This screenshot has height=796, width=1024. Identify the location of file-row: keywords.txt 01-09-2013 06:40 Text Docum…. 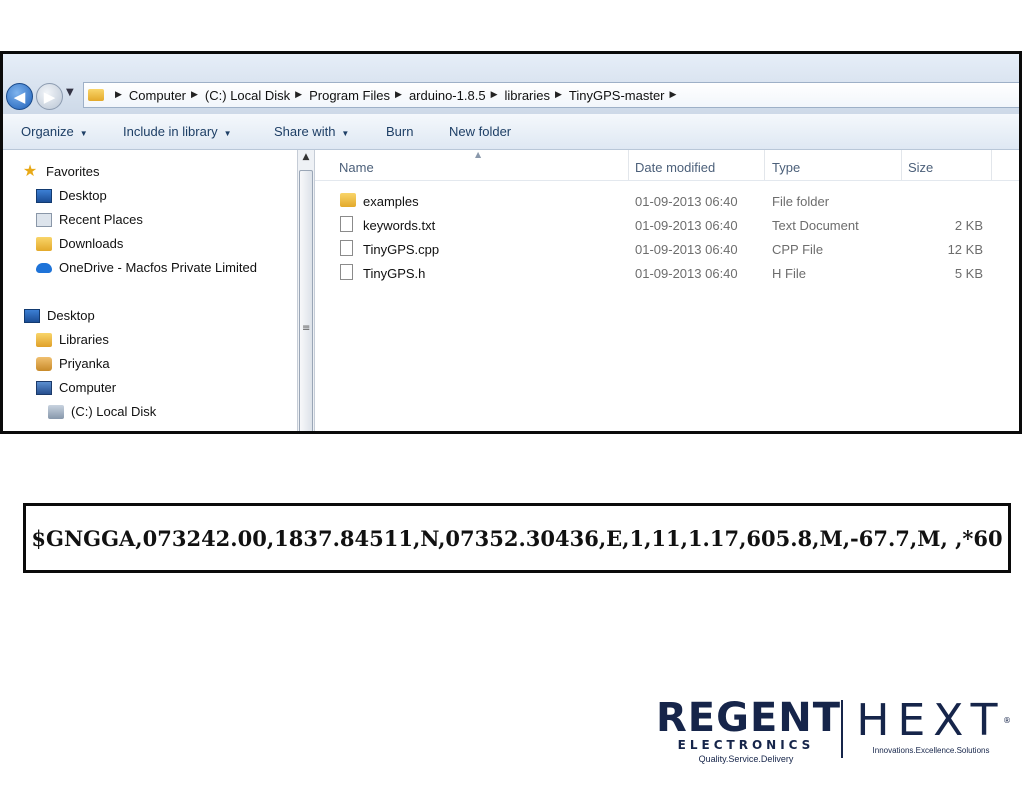
(667, 225).